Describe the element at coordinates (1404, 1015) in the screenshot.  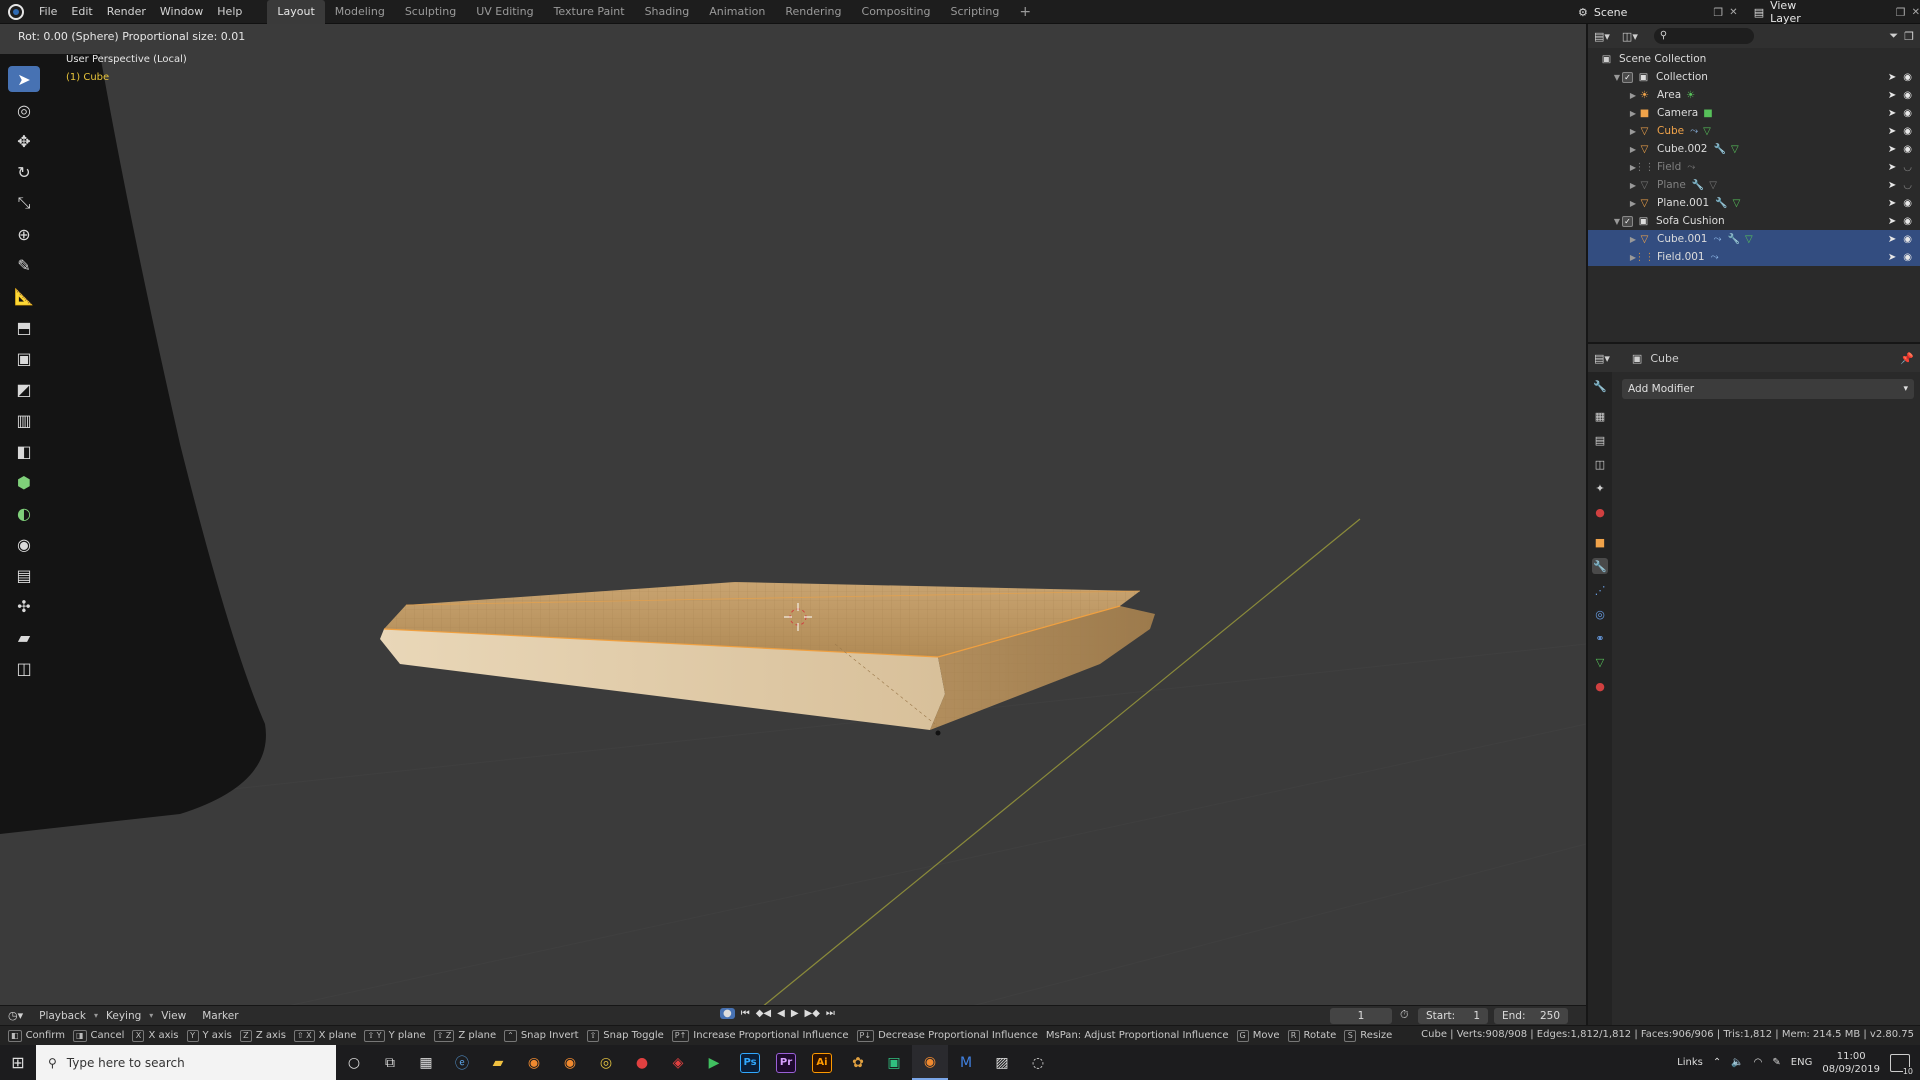
I see `stopwatch-icon: ⏱` at that location.